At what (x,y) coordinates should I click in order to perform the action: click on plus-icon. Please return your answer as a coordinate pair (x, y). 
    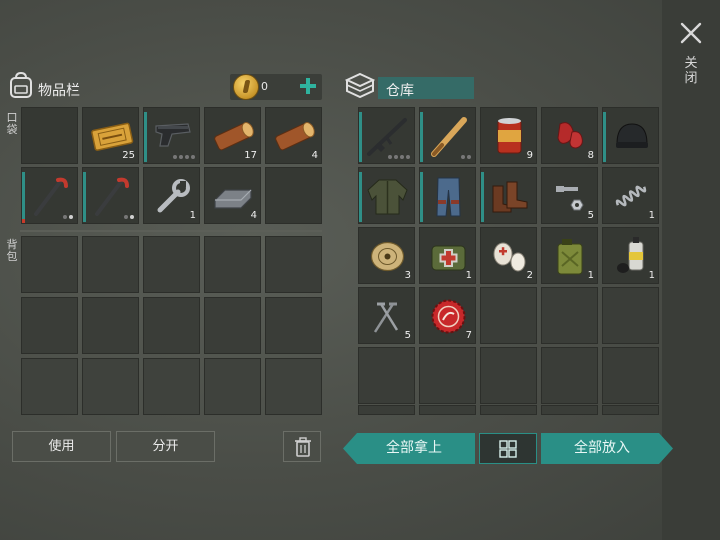
    Looking at the image, I should click on (308, 86).